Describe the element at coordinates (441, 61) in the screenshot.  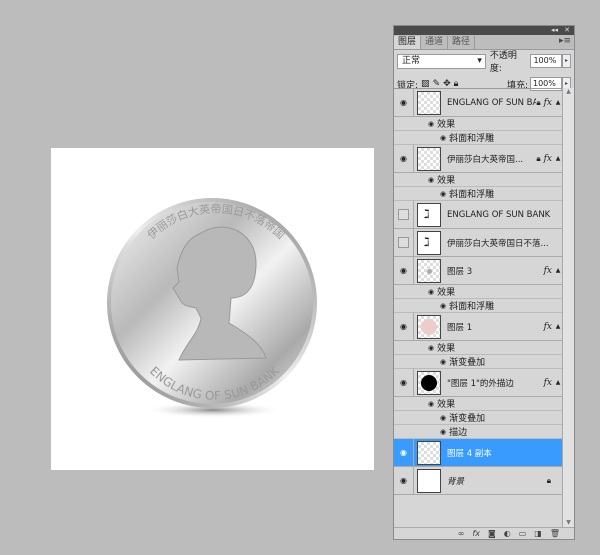
I see `blend-mode-select: 正常` at that location.